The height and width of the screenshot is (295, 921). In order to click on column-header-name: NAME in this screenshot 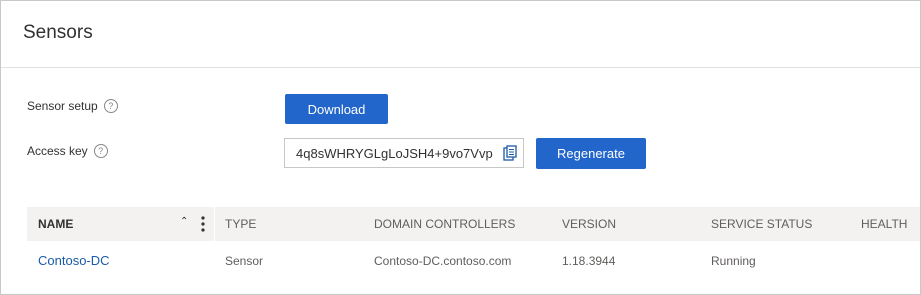, I will do `click(55, 224)`.